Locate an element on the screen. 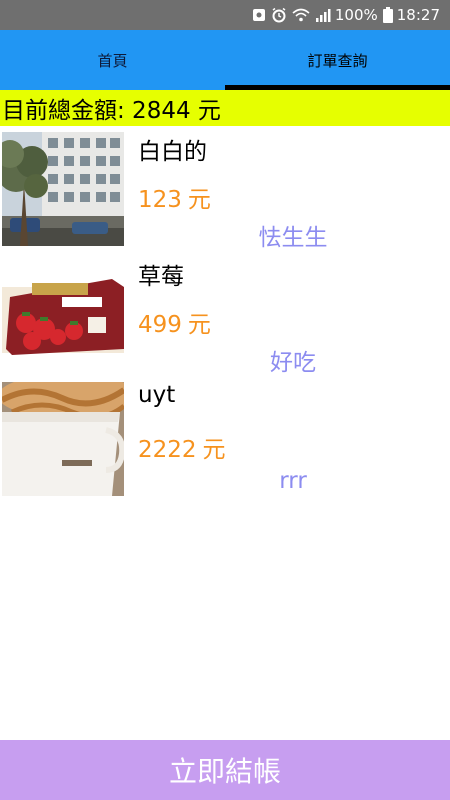  total-amount-text: 目前總金額: 2844 元 is located at coordinates (111, 111).